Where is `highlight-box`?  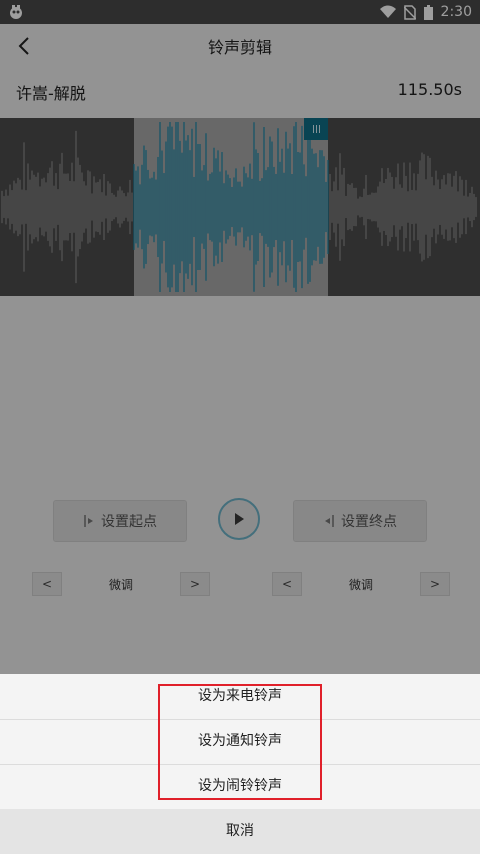
highlight-box is located at coordinates (240, 742).